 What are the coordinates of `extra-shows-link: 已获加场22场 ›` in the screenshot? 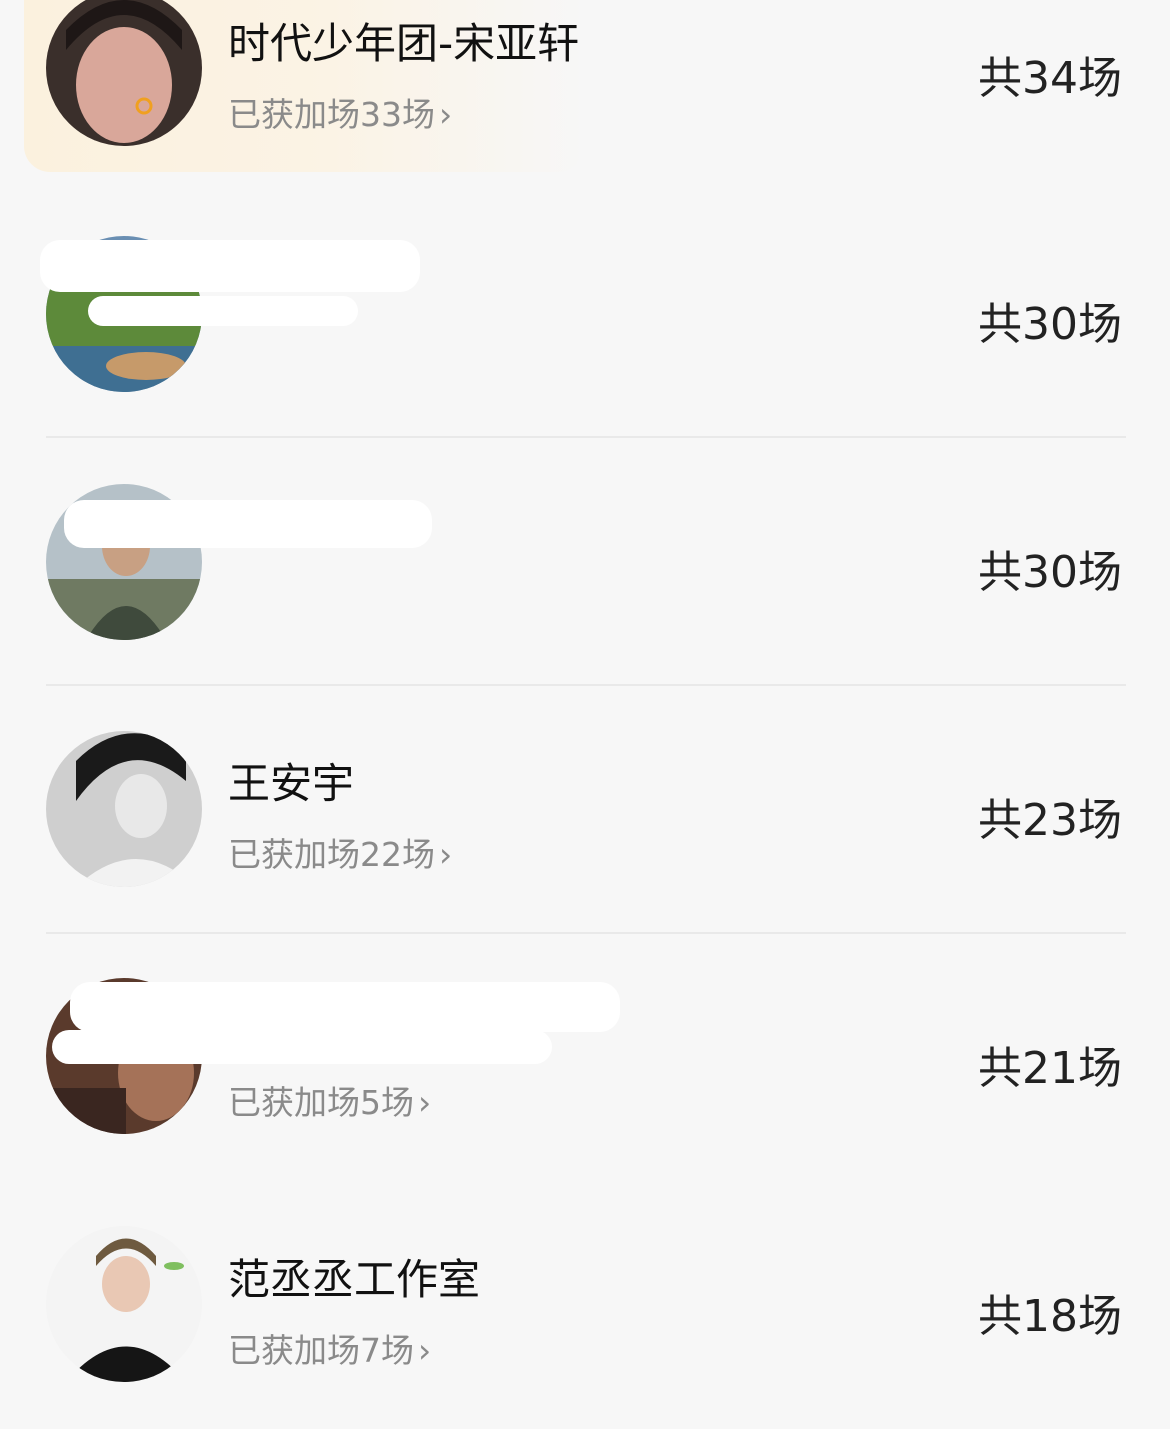 It's located at (340, 852).